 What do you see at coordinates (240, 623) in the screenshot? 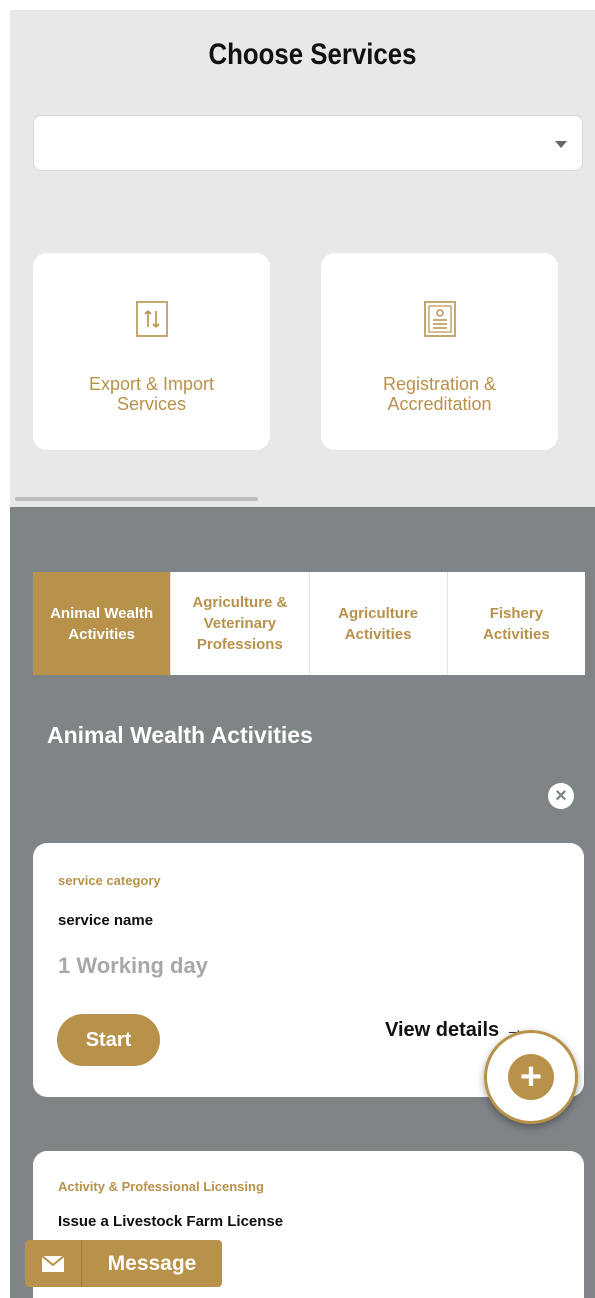
I see `tab-agriculture-veterinary-professions: Agriculture & Veterinary Professions` at bounding box center [240, 623].